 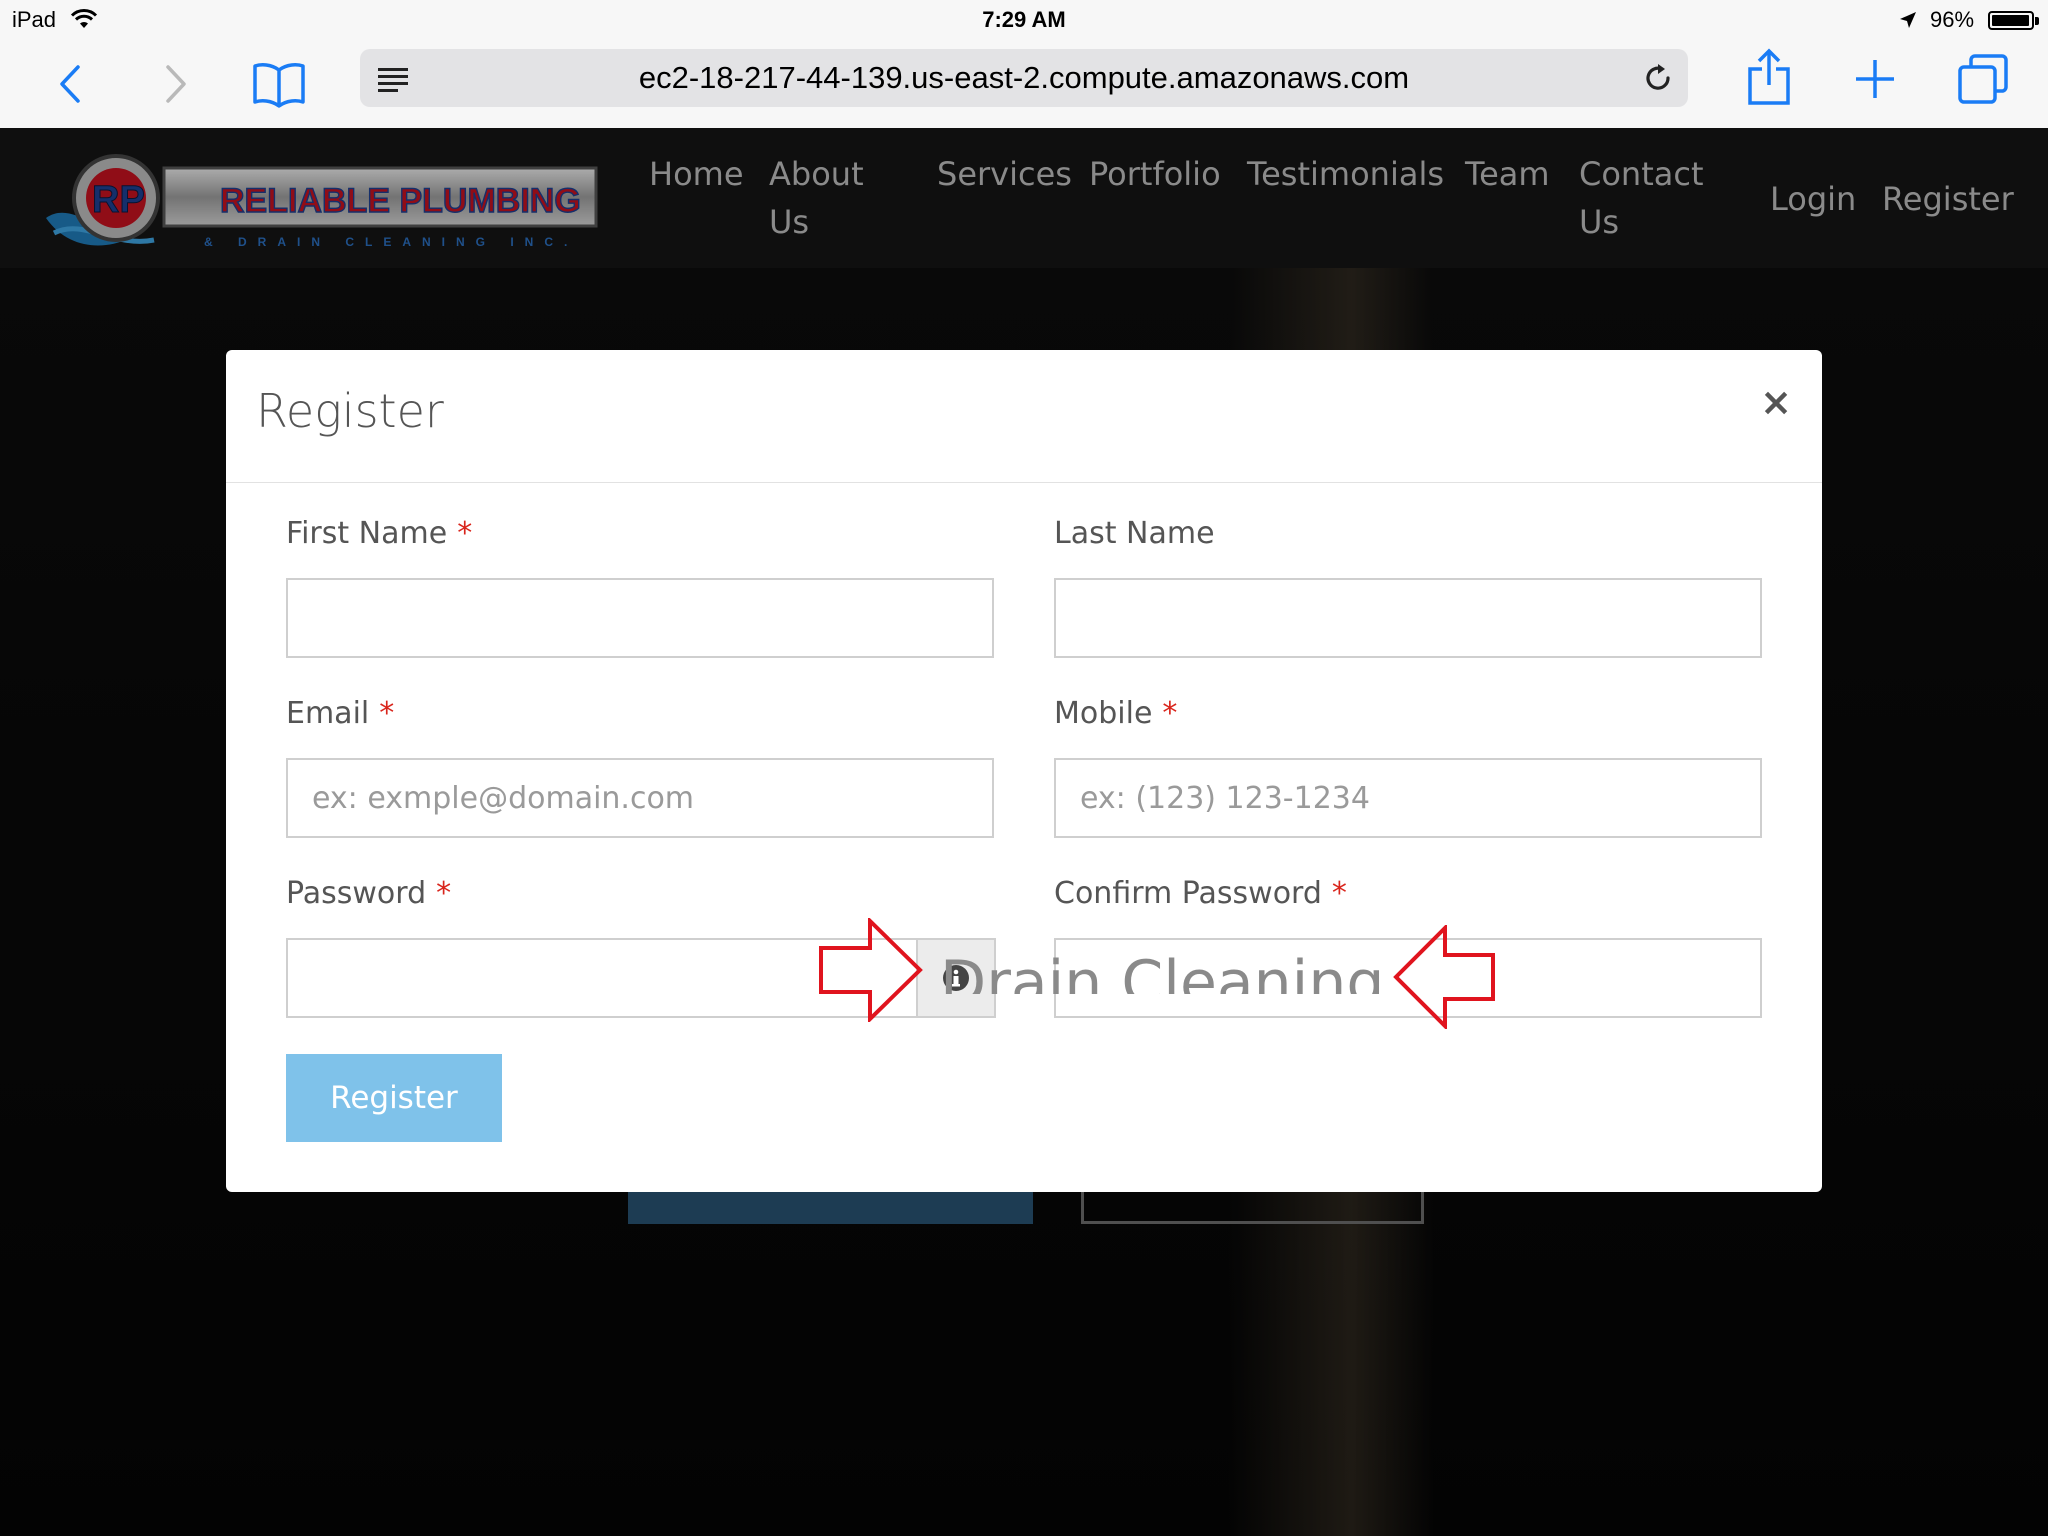 What do you see at coordinates (176, 84) in the screenshot?
I see `forward-icon` at bounding box center [176, 84].